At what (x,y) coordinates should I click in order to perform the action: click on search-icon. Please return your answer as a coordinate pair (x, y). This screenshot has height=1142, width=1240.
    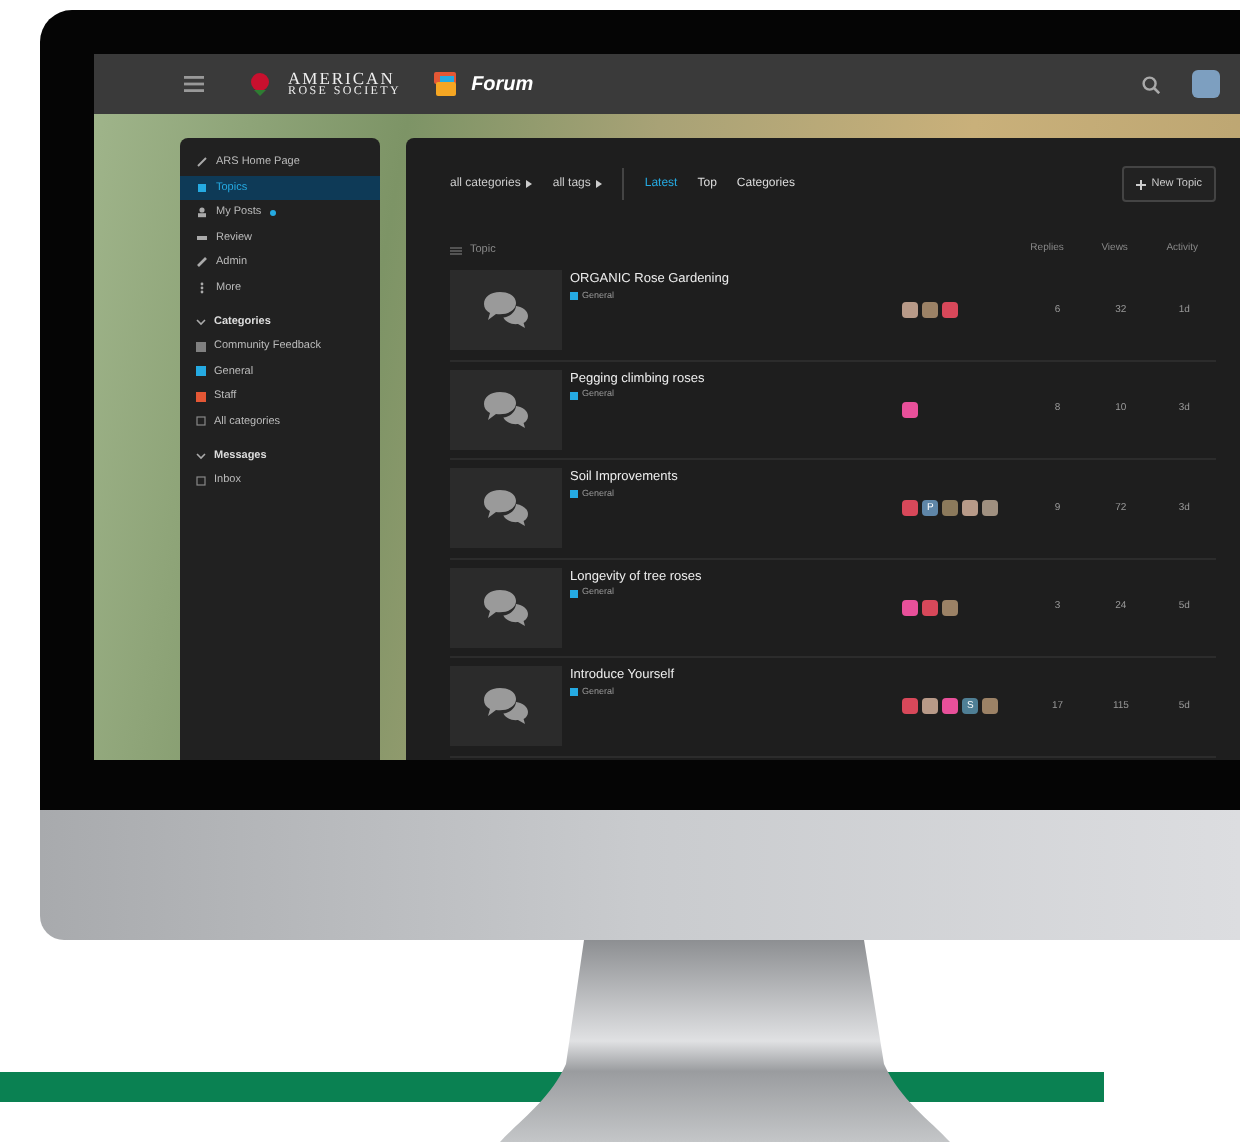
    Looking at the image, I should click on (1151, 84).